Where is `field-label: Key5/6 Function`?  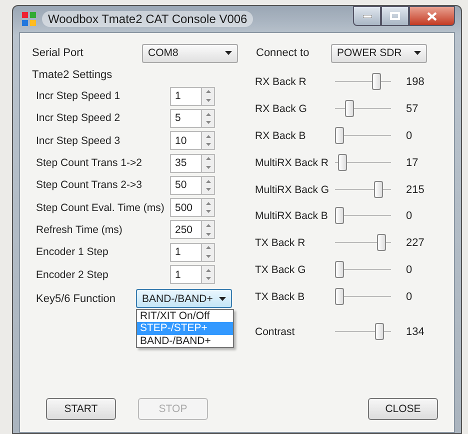 field-label: Key5/6 Function is located at coordinates (76, 298).